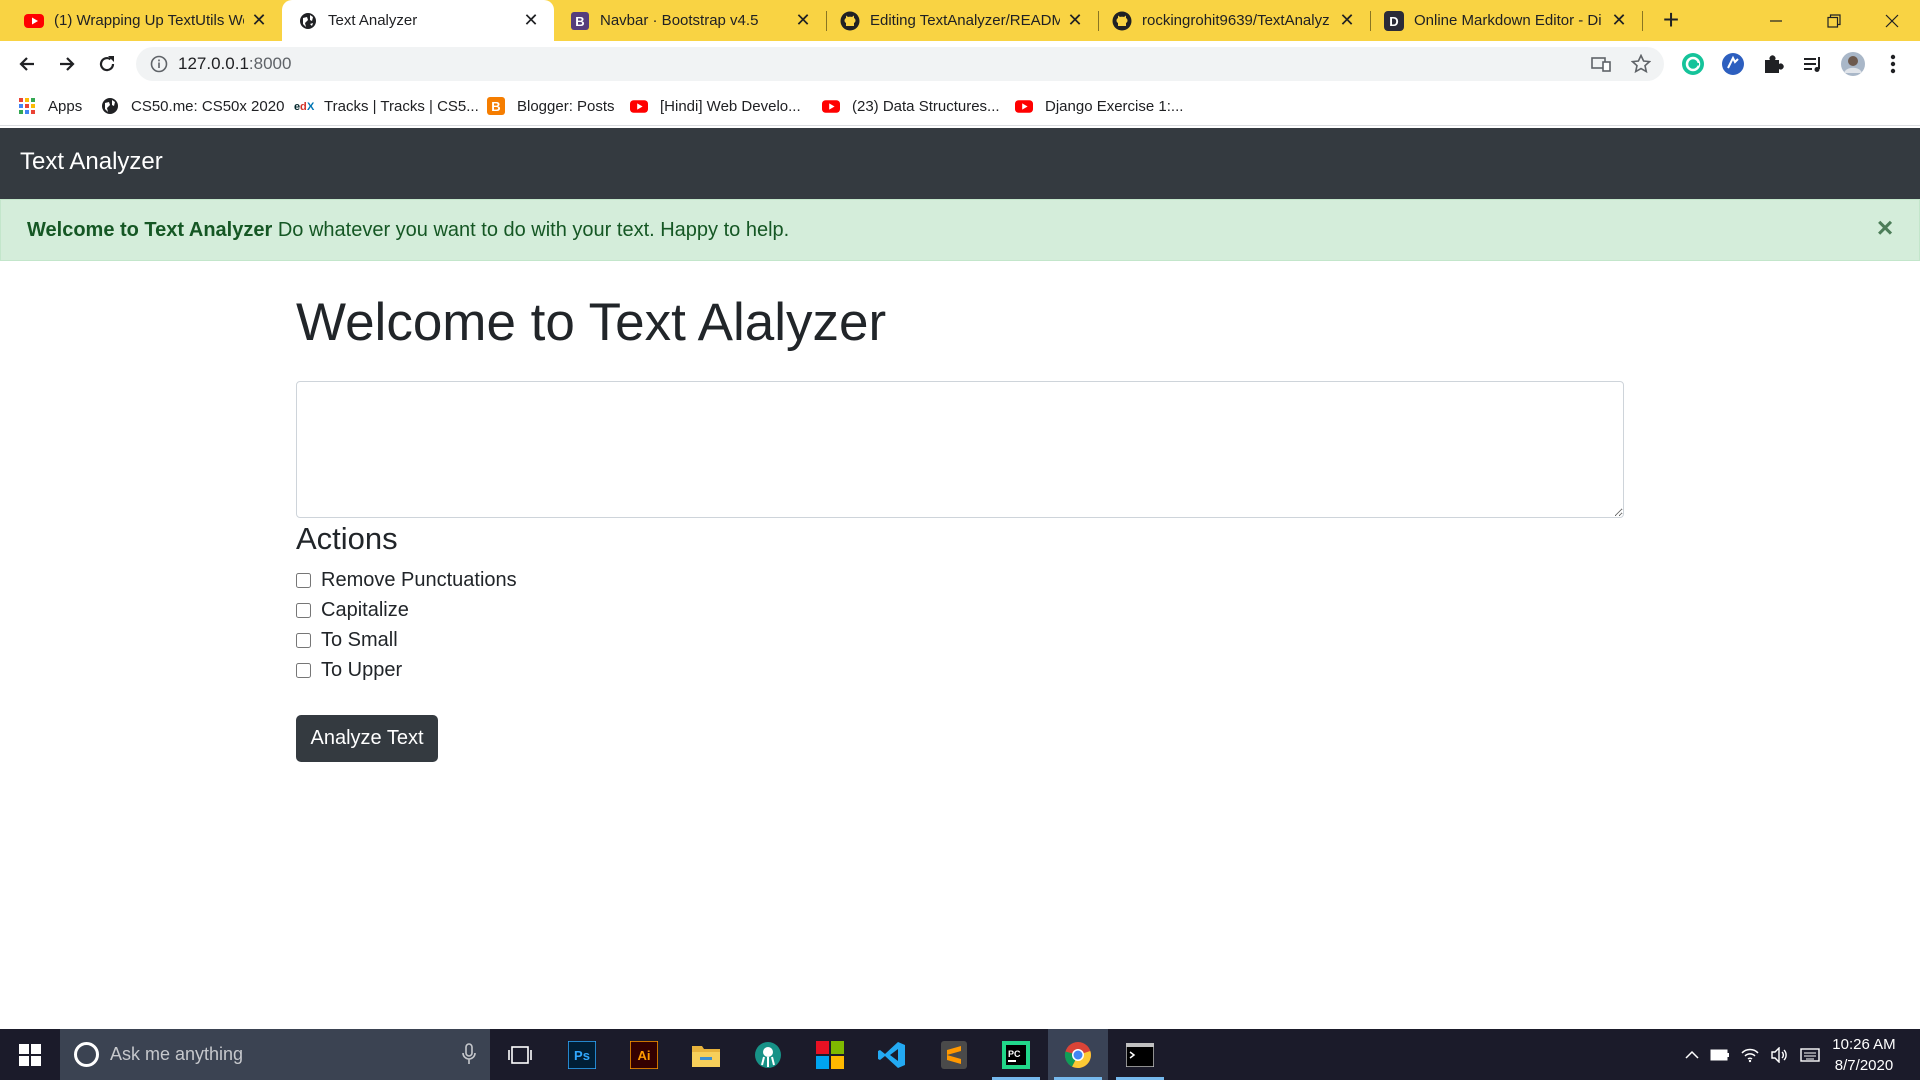  What do you see at coordinates (580, 21) in the screenshot?
I see `bootstrap-icon: B` at bounding box center [580, 21].